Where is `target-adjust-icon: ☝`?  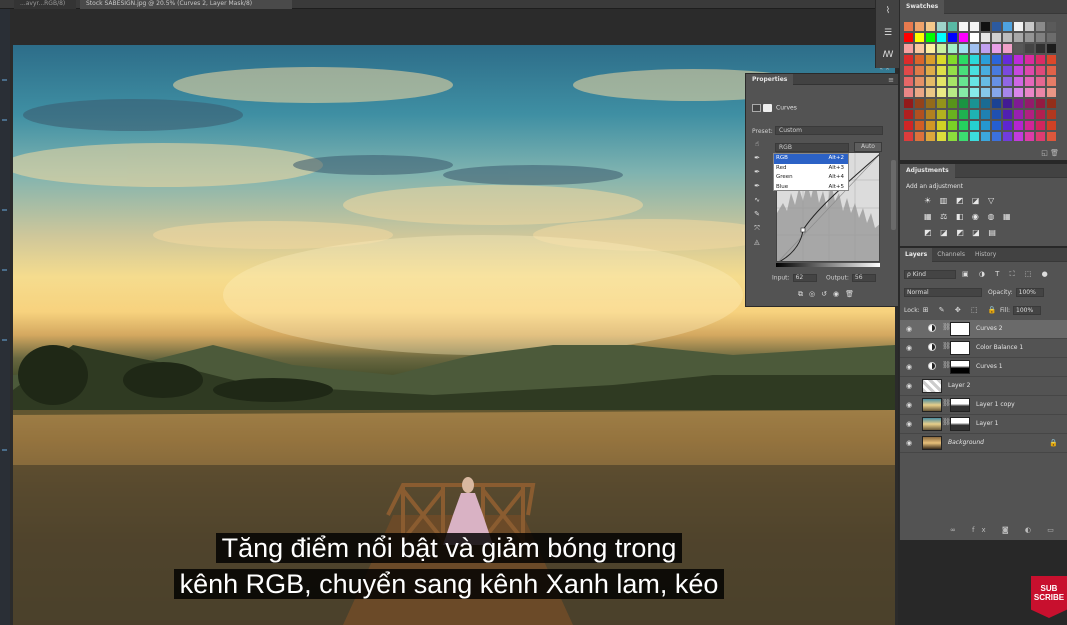 target-adjust-icon: ☝ is located at coordinates (757, 144).